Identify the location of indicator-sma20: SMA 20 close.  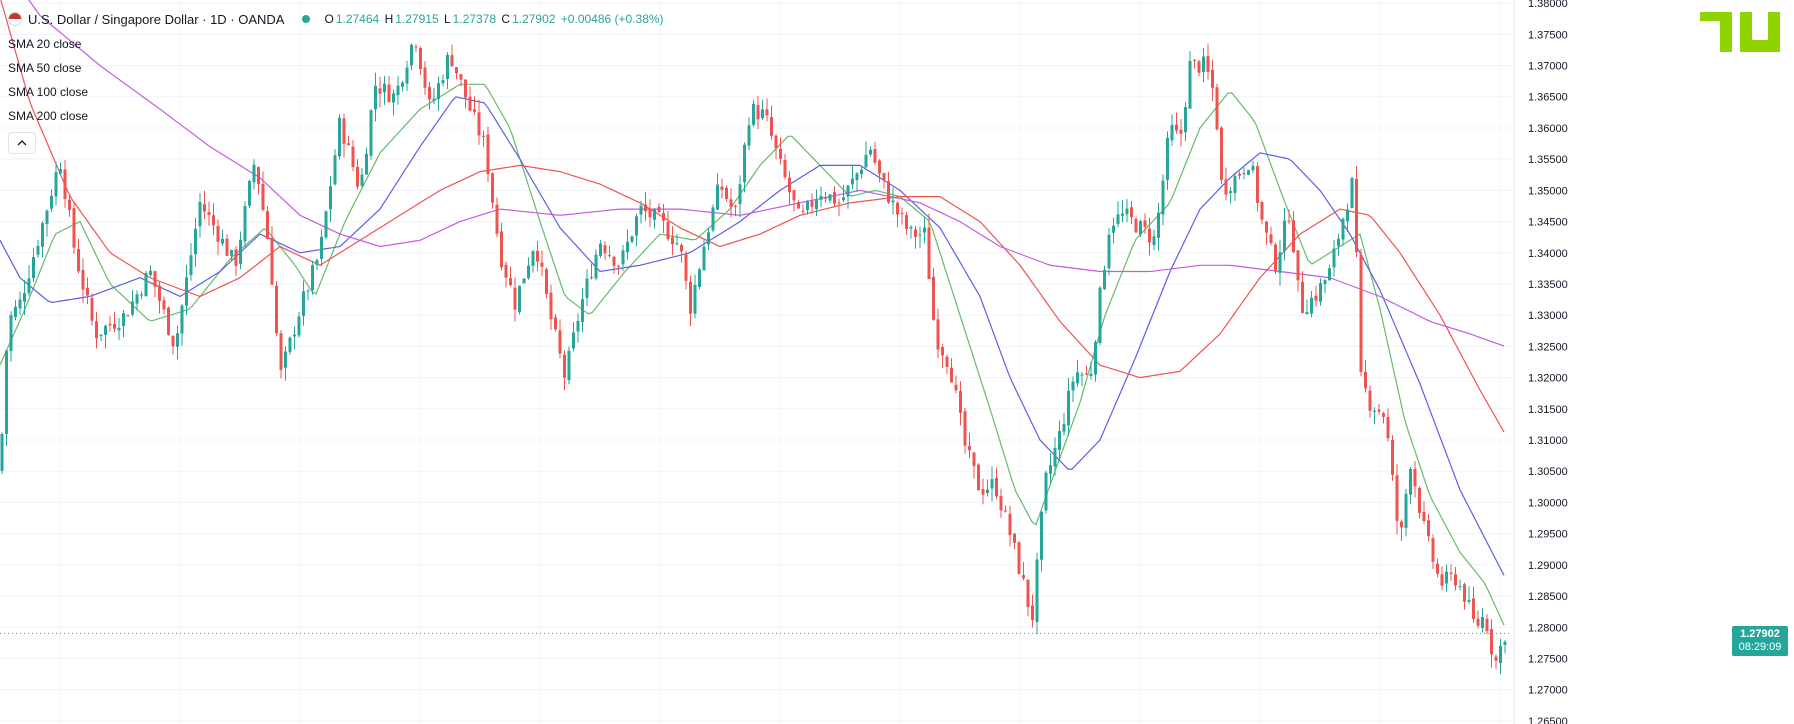
(337, 44).